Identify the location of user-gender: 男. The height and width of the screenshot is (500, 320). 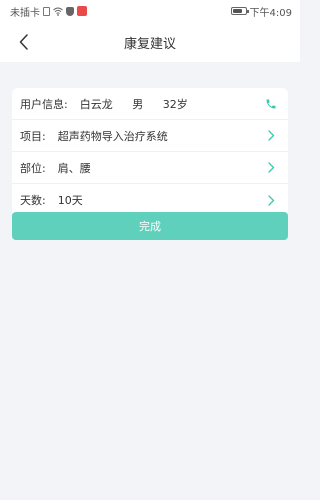
(138, 104).